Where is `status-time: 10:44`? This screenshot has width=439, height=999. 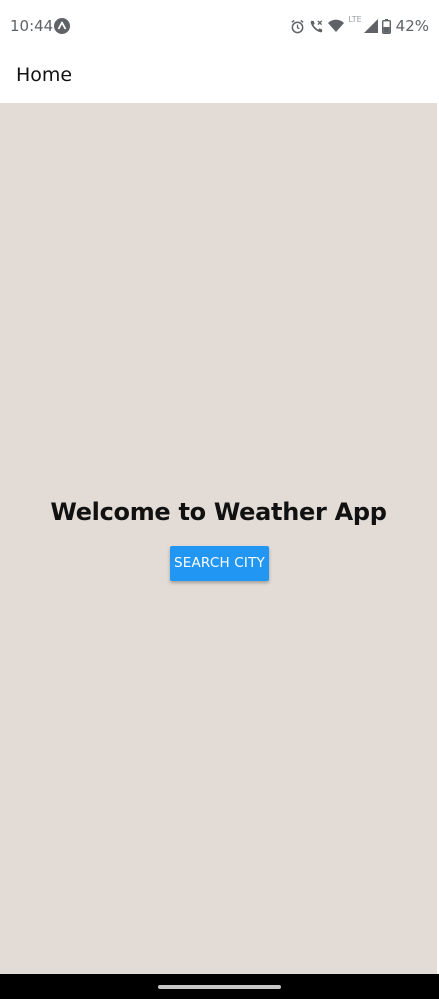
status-time: 10:44 is located at coordinates (32, 26).